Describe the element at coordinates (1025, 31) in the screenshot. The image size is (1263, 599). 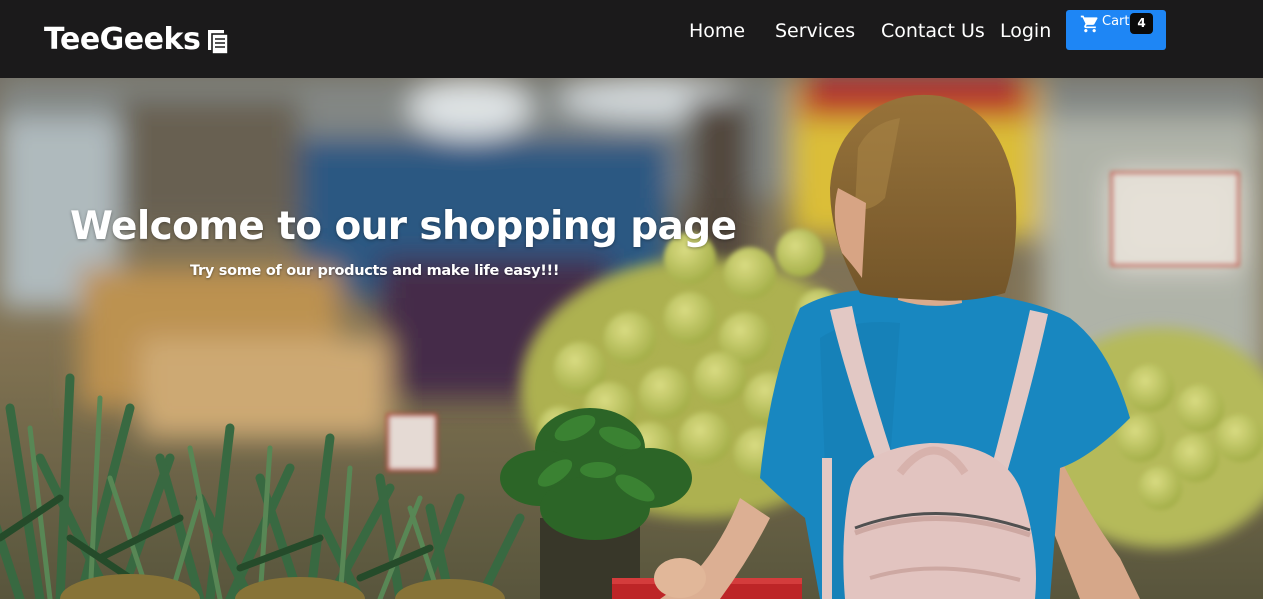
I see `nav-link-login: Login` at that location.